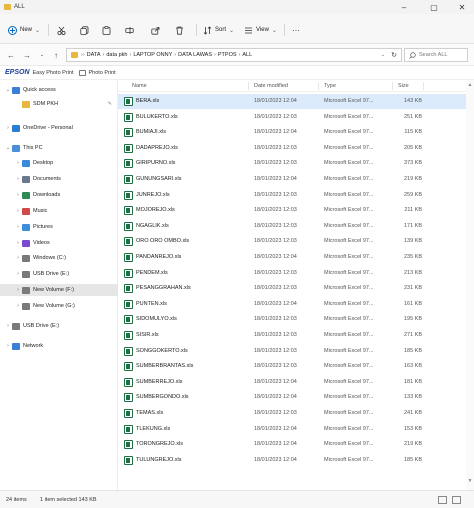 The image size is (474, 508). Describe the element at coordinates (456, 500) in the screenshot. I see `large-icons-view-icon` at that location.